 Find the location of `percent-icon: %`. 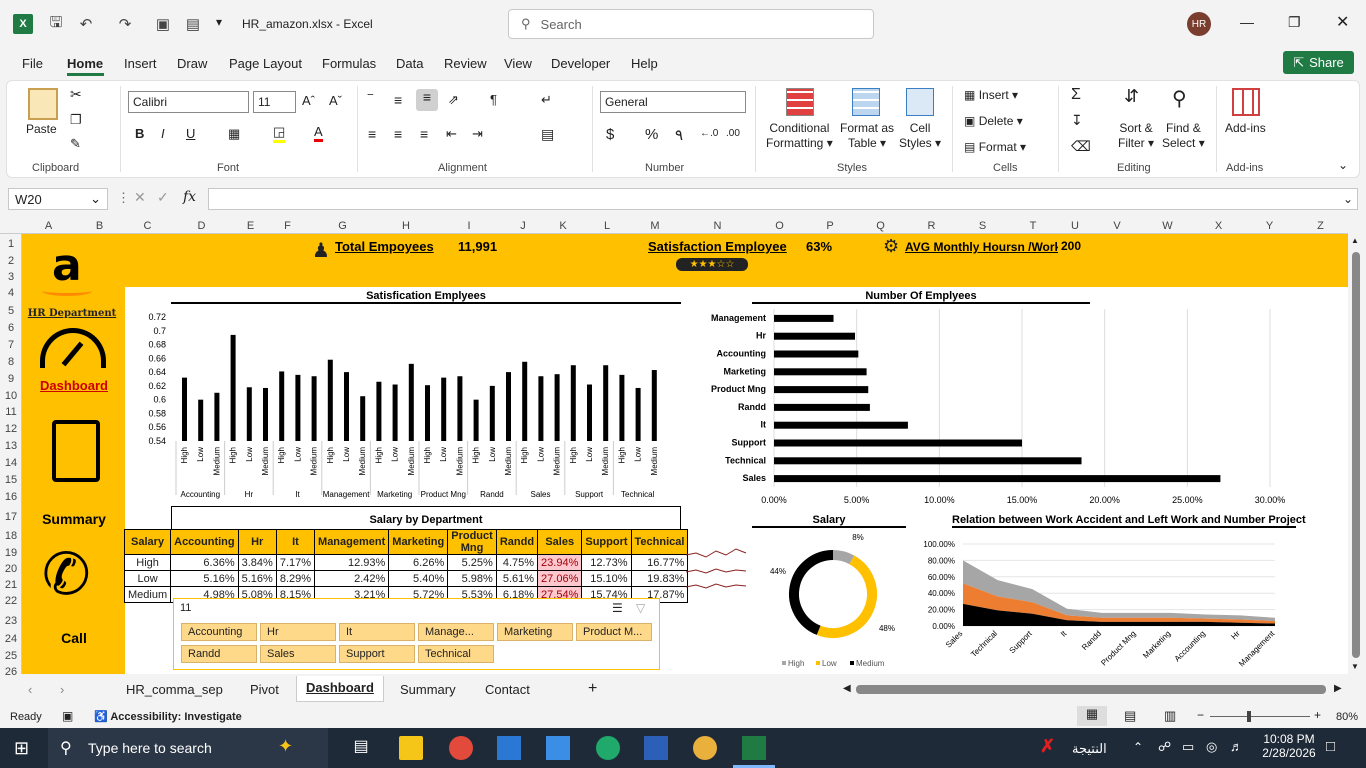

percent-icon: % is located at coordinates (651, 134).